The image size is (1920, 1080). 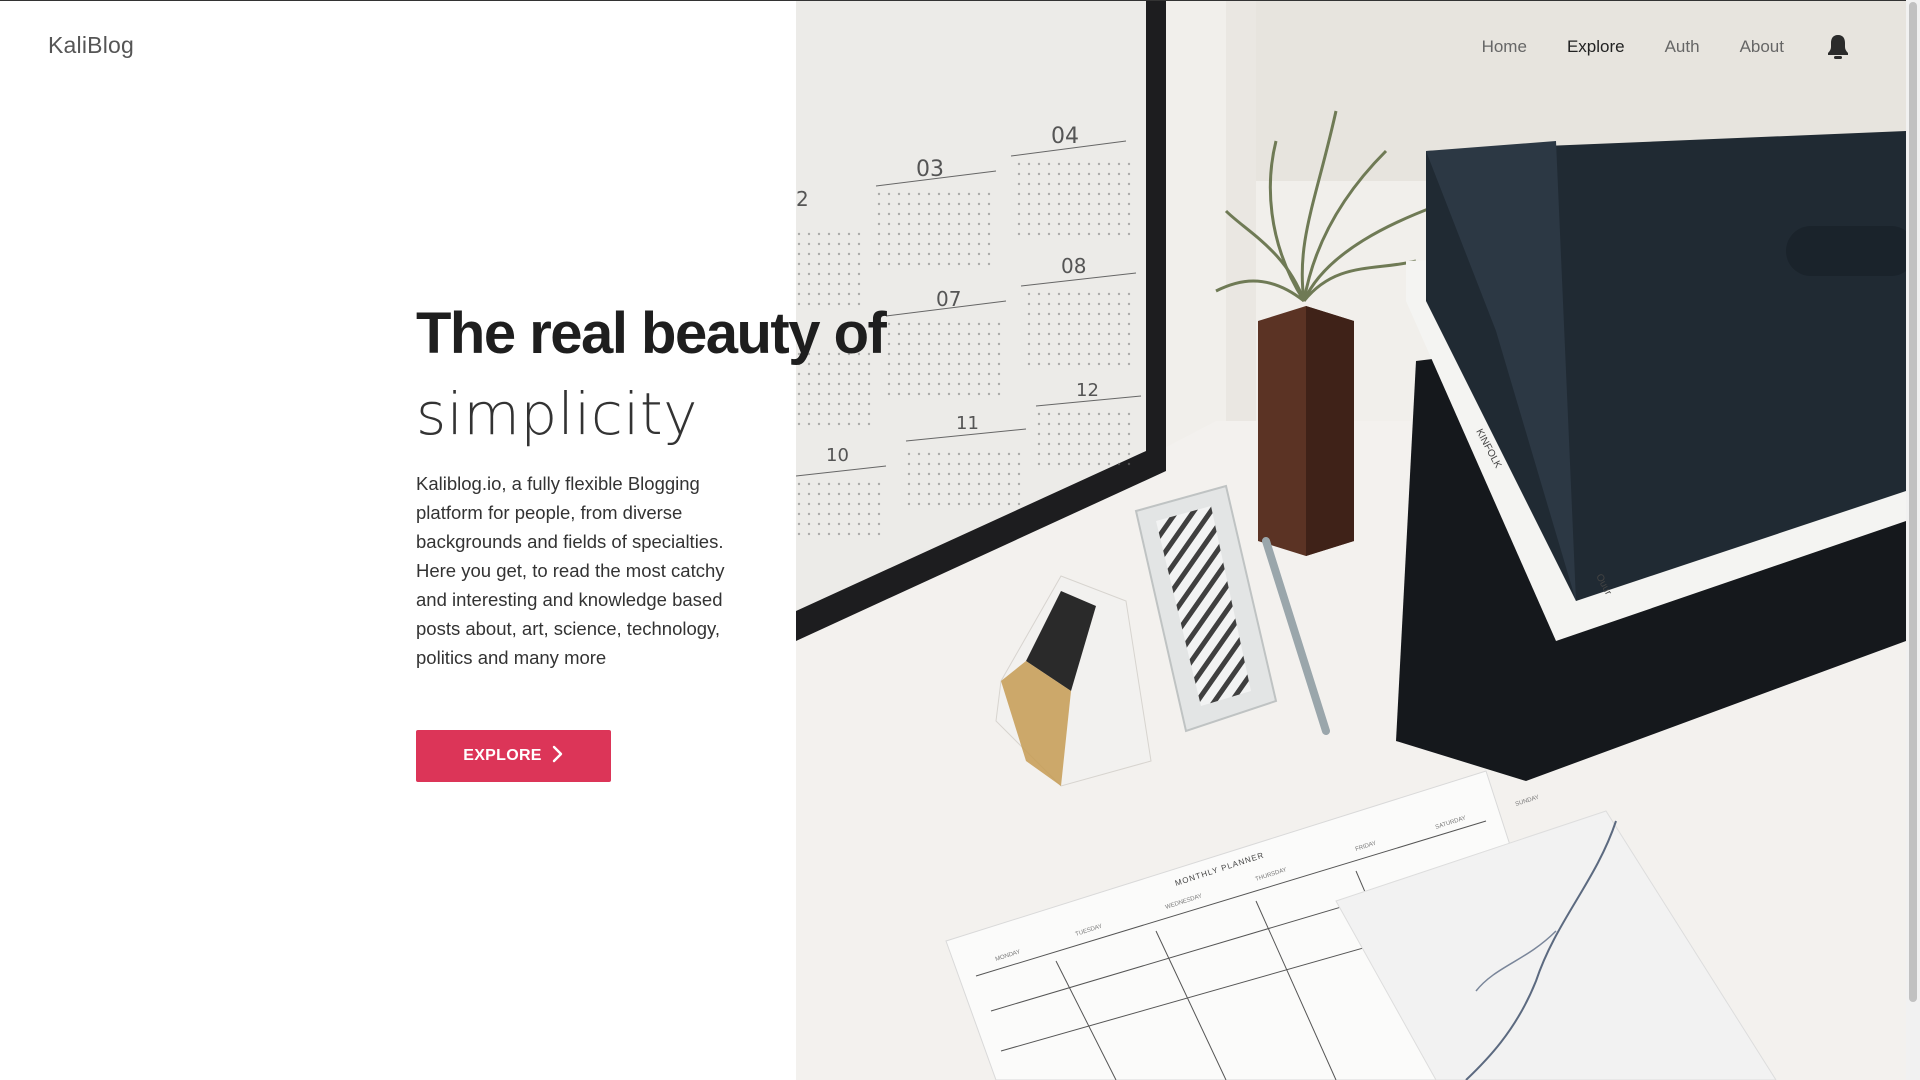 What do you see at coordinates (1646, 47) in the screenshot?
I see `main-nav: Home Explore Auth About` at bounding box center [1646, 47].